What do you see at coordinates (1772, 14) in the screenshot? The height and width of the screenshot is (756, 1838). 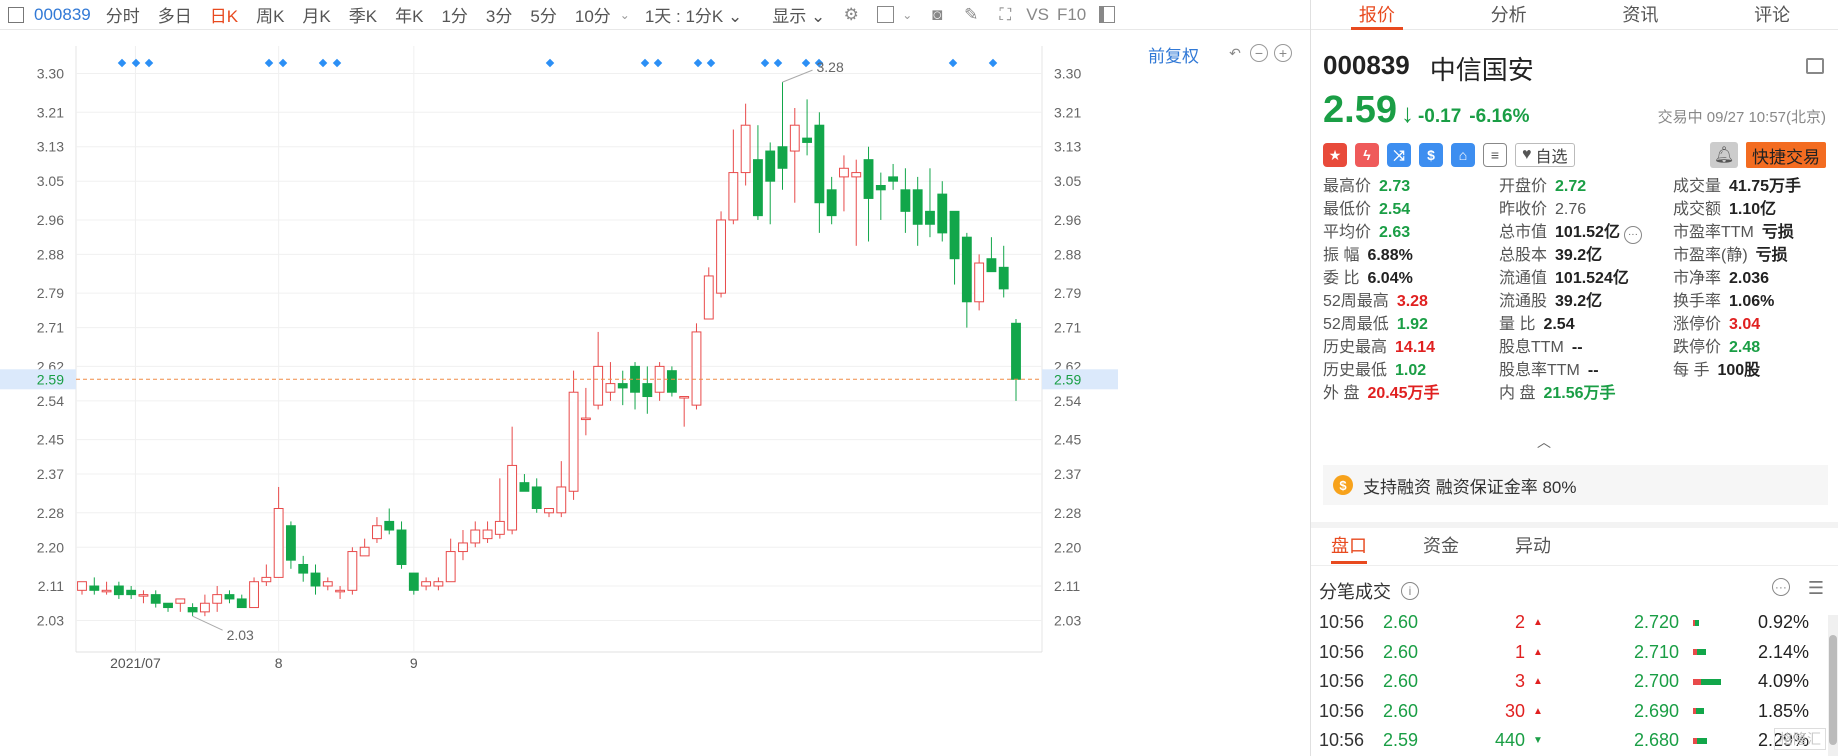 I see `tab-comments: 评论` at bounding box center [1772, 14].